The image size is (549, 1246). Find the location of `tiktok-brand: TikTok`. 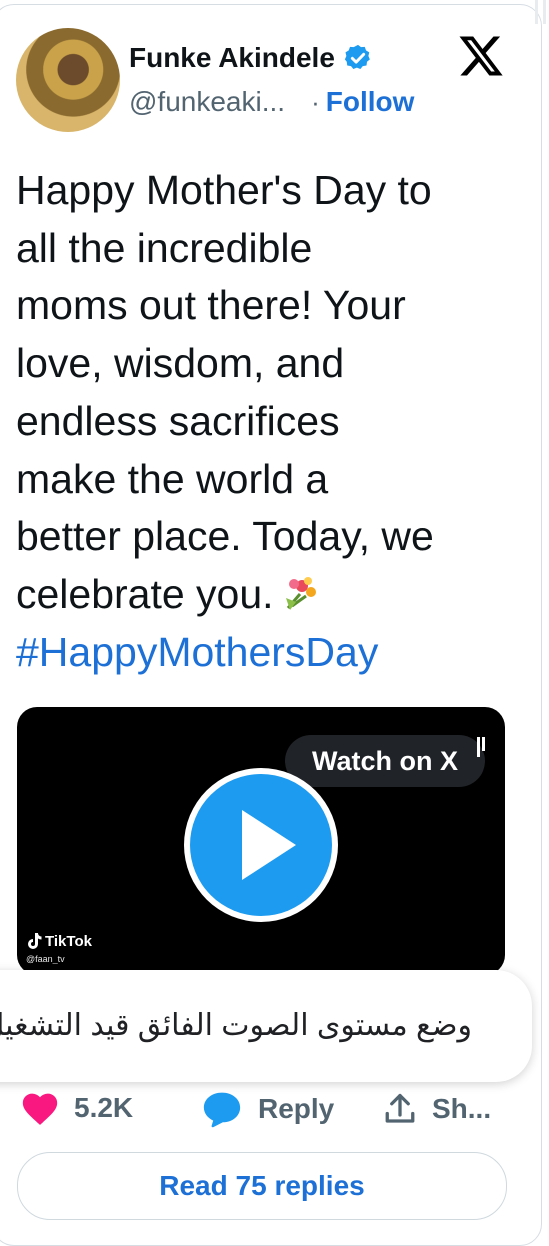

tiktok-brand: TikTok is located at coordinates (59, 941).